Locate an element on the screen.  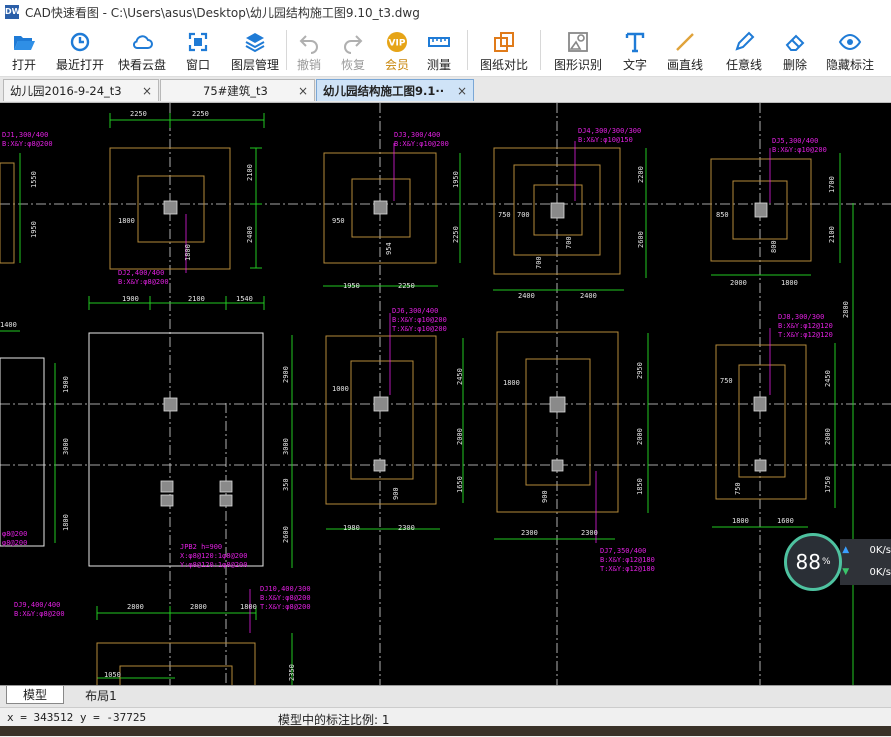
dim-text: 700 is located at coordinates (523, 215).